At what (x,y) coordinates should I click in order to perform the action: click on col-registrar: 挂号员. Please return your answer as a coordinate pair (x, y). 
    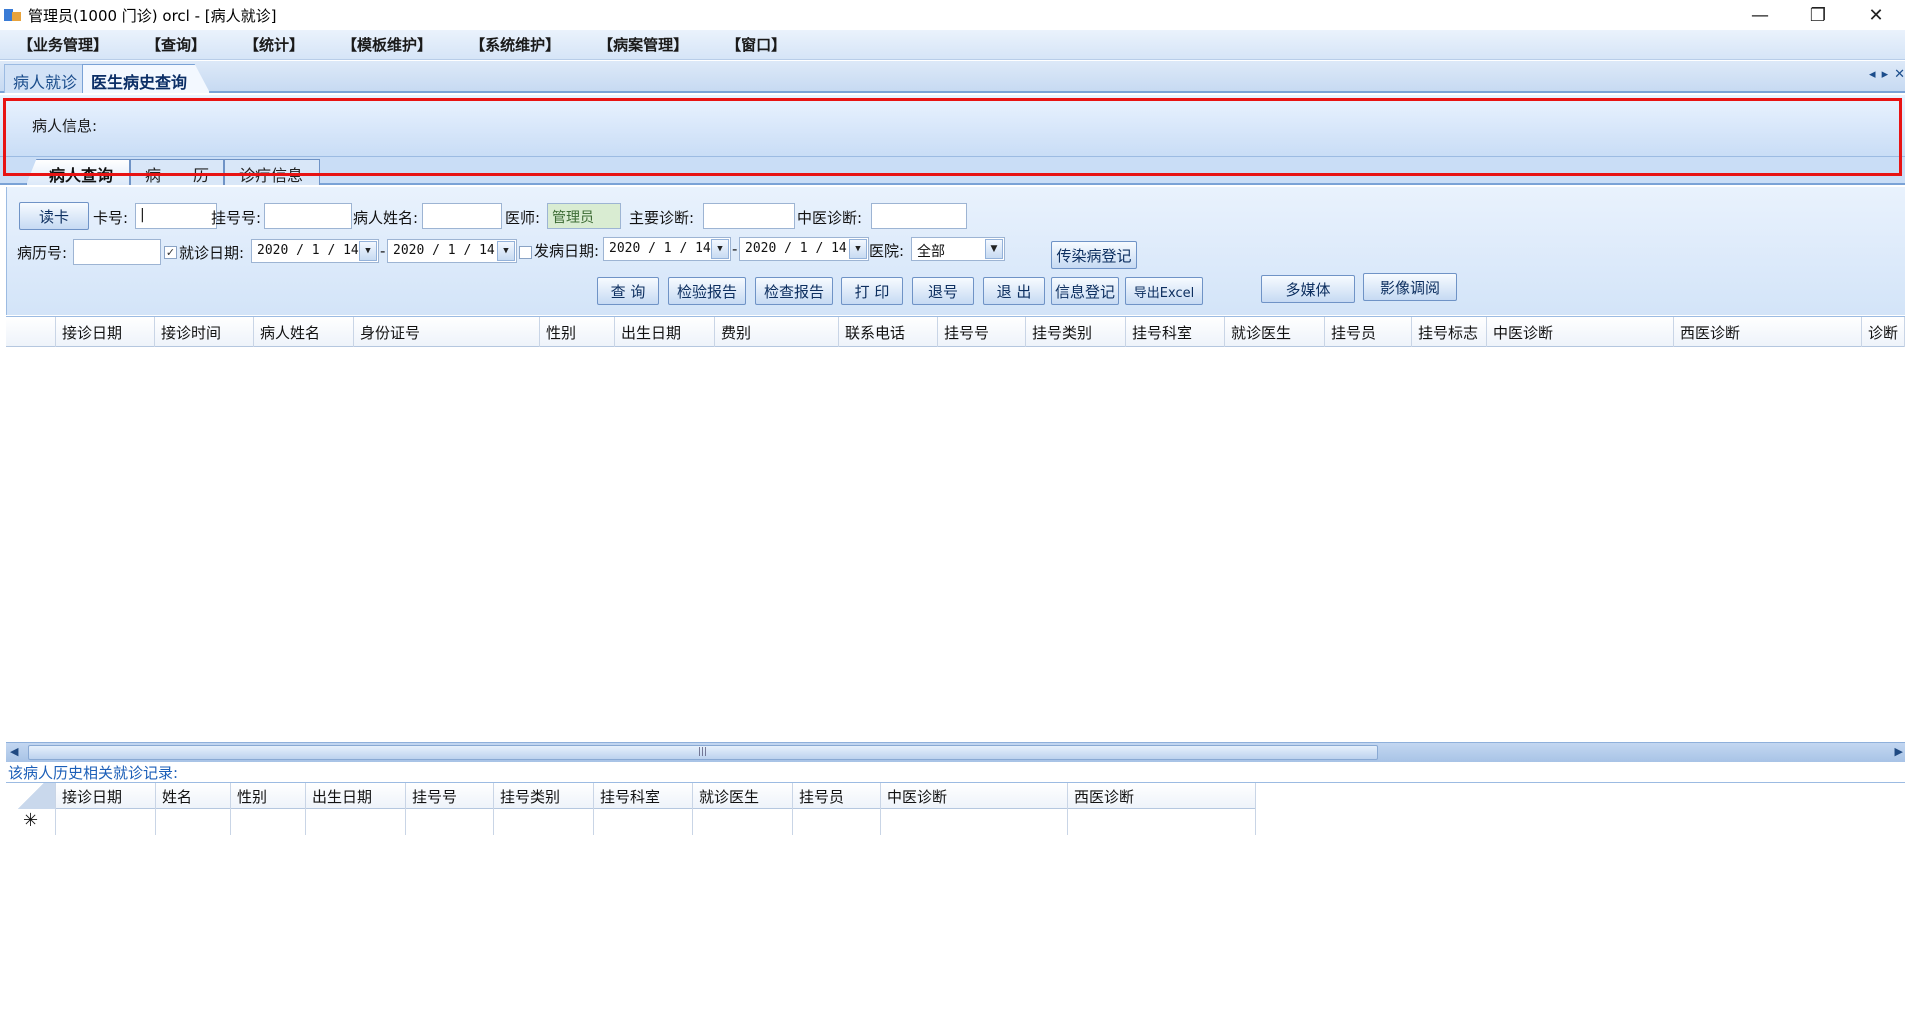
    Looking at the image, I should click on (1368, 332).